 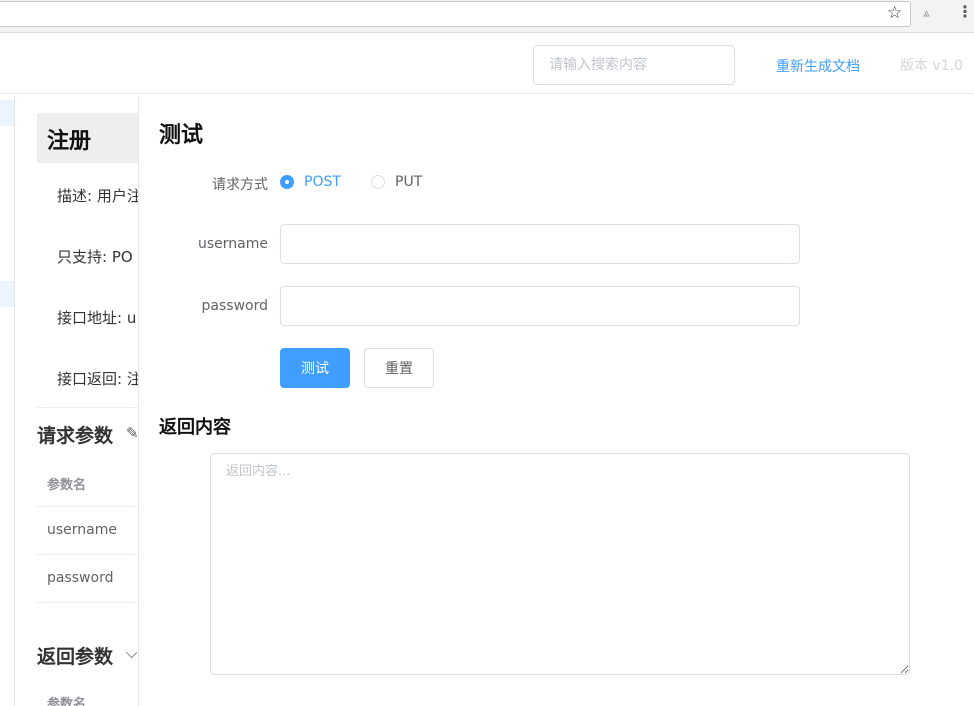 I want to click on password-label: password, so click(x=234, y=306).